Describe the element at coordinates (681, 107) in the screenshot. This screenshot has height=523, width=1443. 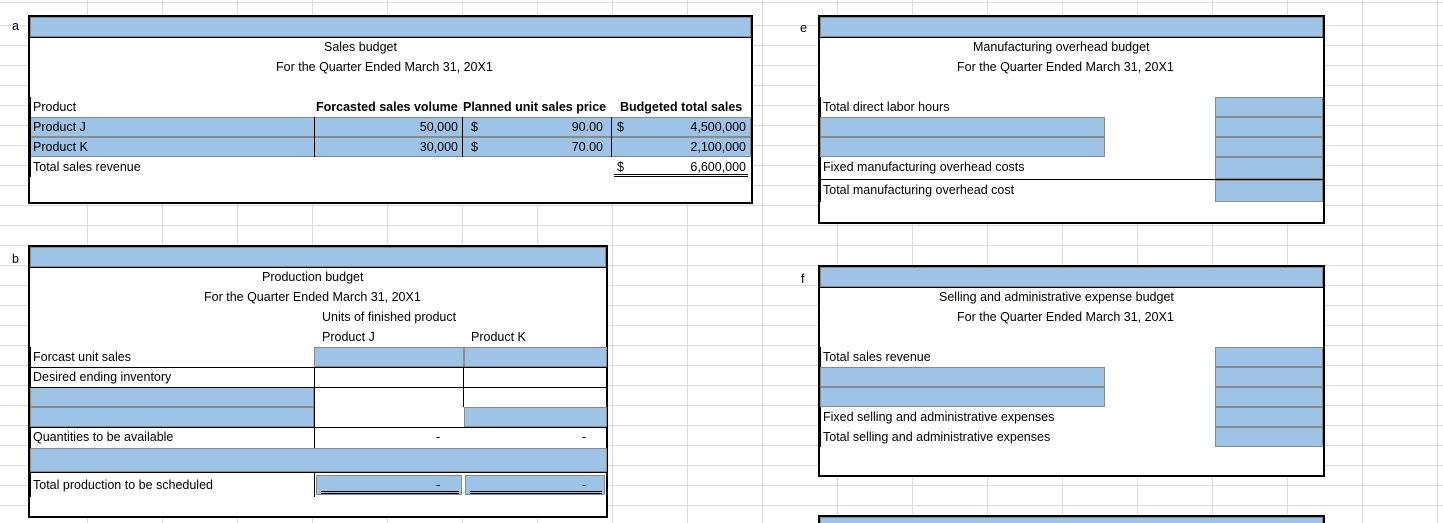
I see `sales-header-total: Budgeted total sales` at that location.